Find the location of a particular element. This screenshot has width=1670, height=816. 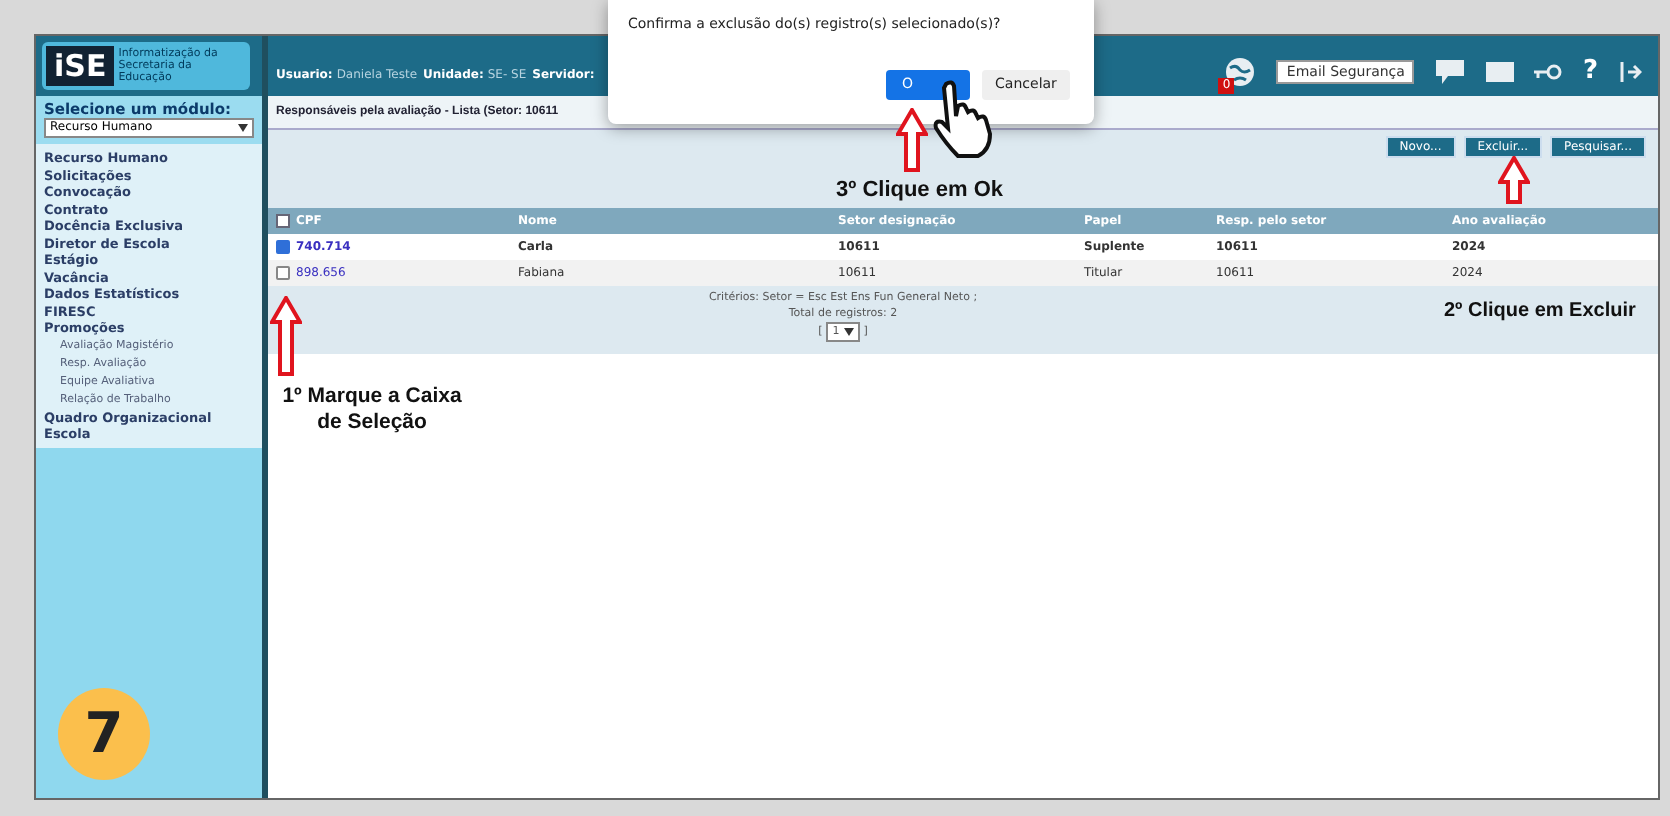

annotation-text: 3º Clique em Ok is located at coordinates (919, 190).